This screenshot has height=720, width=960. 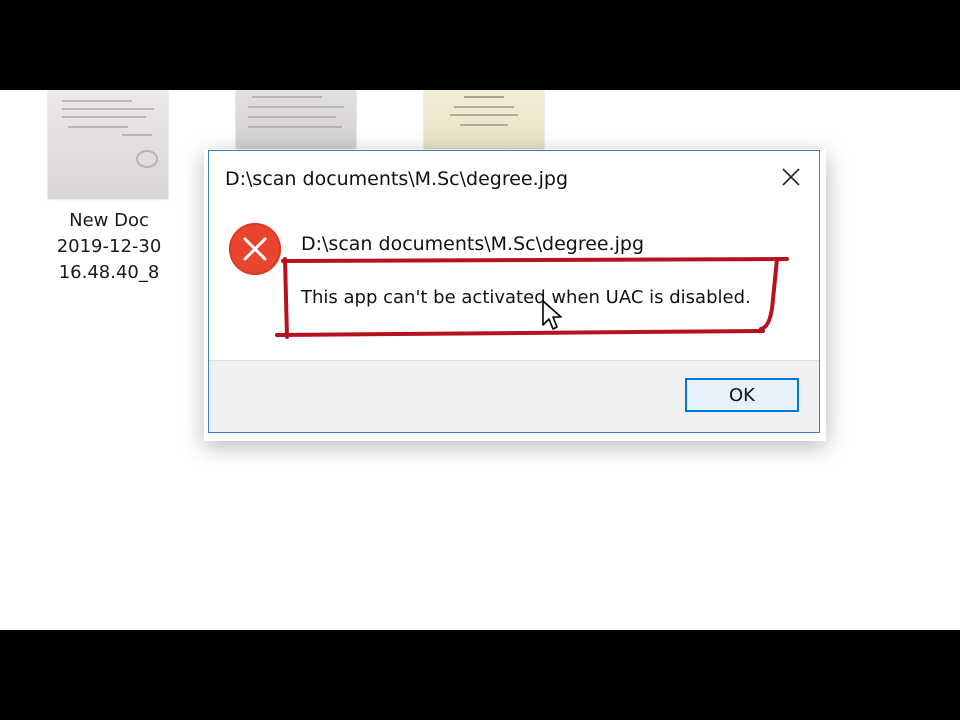 I want to click on file-thumbnail-new-doc, so click(x=108, y=144).